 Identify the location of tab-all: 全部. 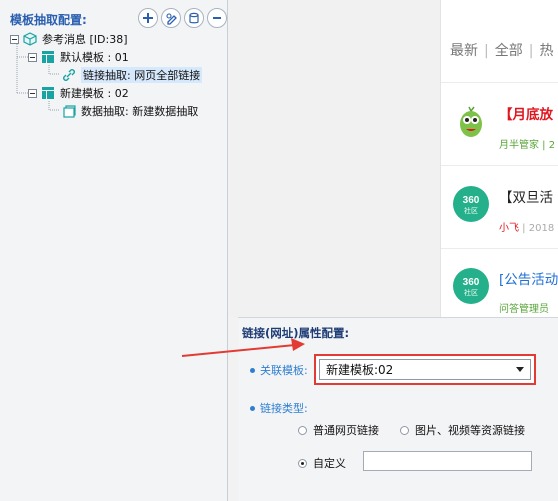
(509, 51).